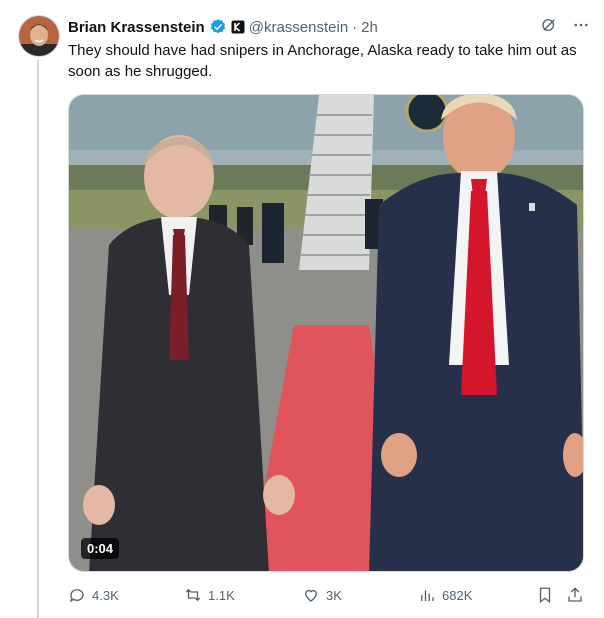  What do you see at coordinates (39, 36) in the screenshot?
I see `author-avatar` at bounding box center [39, 36].